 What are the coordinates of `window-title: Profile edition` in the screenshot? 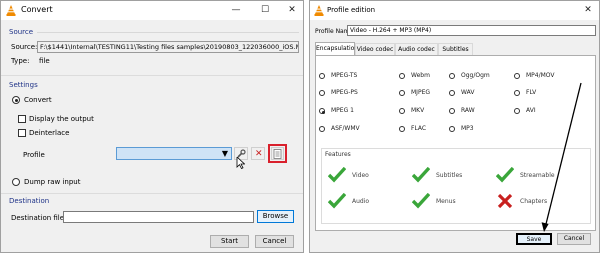 It's located at (351, 10).